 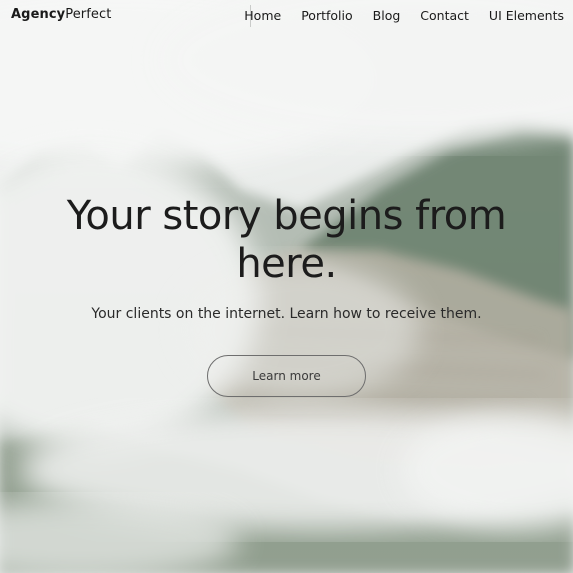 What do you see at coordinates (326, 15) in the screenshot?
I see `nav-link-portfolio: Portfolio` at bounding box center [326, 15].